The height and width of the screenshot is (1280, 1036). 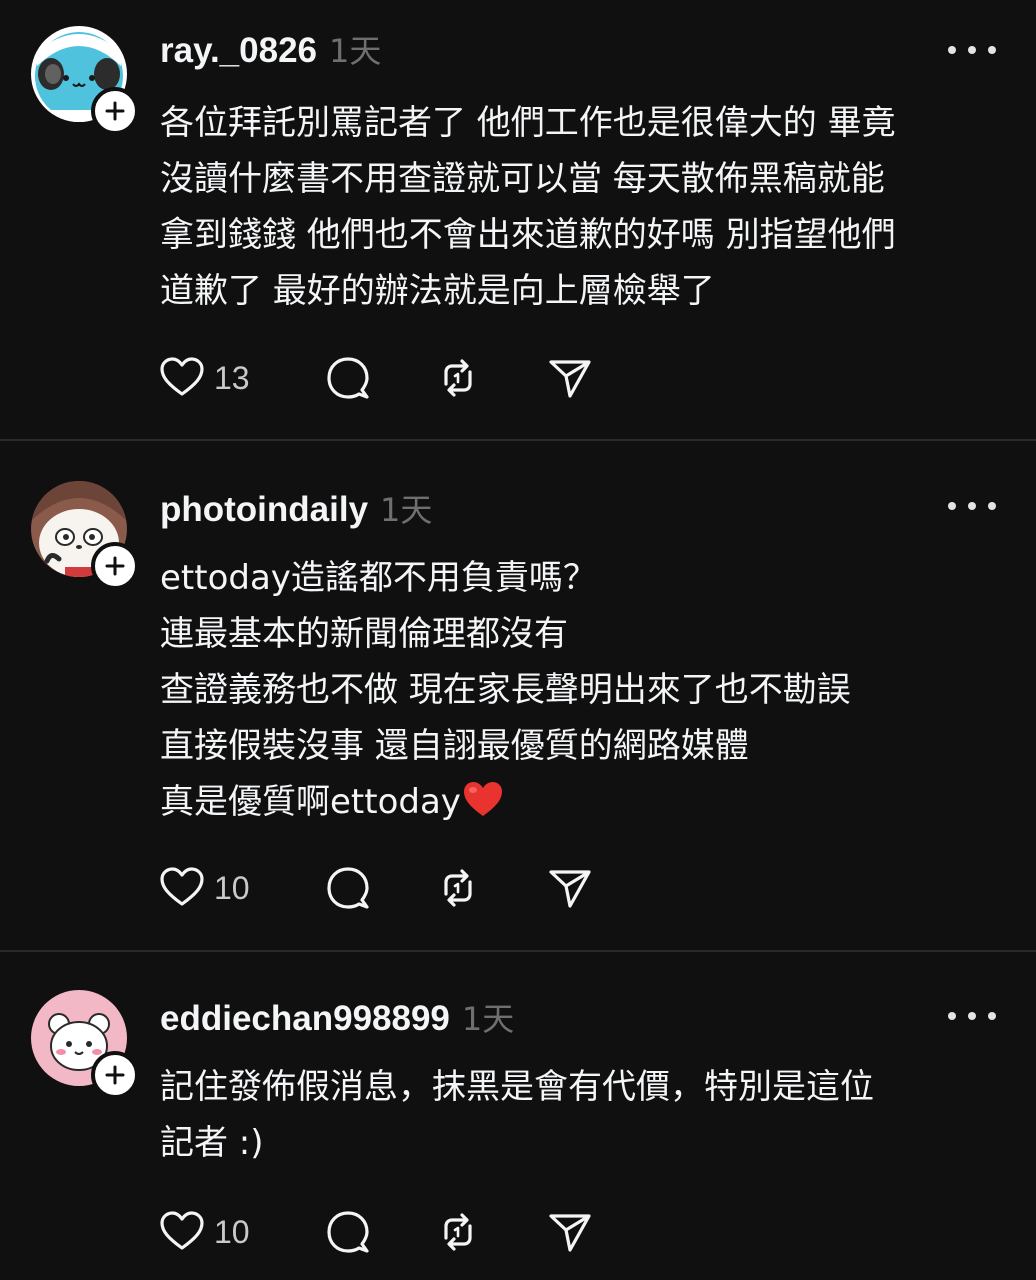 What do you see at coordinates (585, 802) in the screenshot?
I see `text-line-with-emoji: 真是優質啊ettoday` at bounding box center [585, 802].